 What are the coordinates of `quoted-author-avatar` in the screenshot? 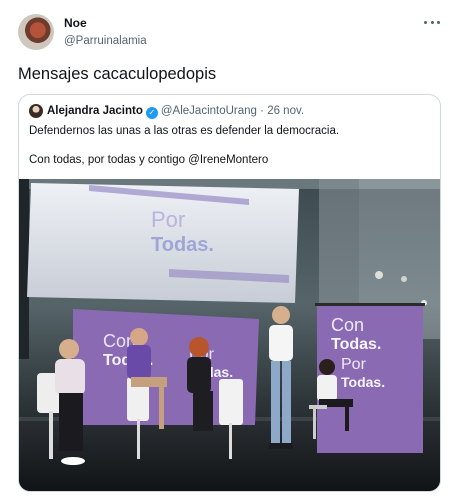 It's located at (36, 111).